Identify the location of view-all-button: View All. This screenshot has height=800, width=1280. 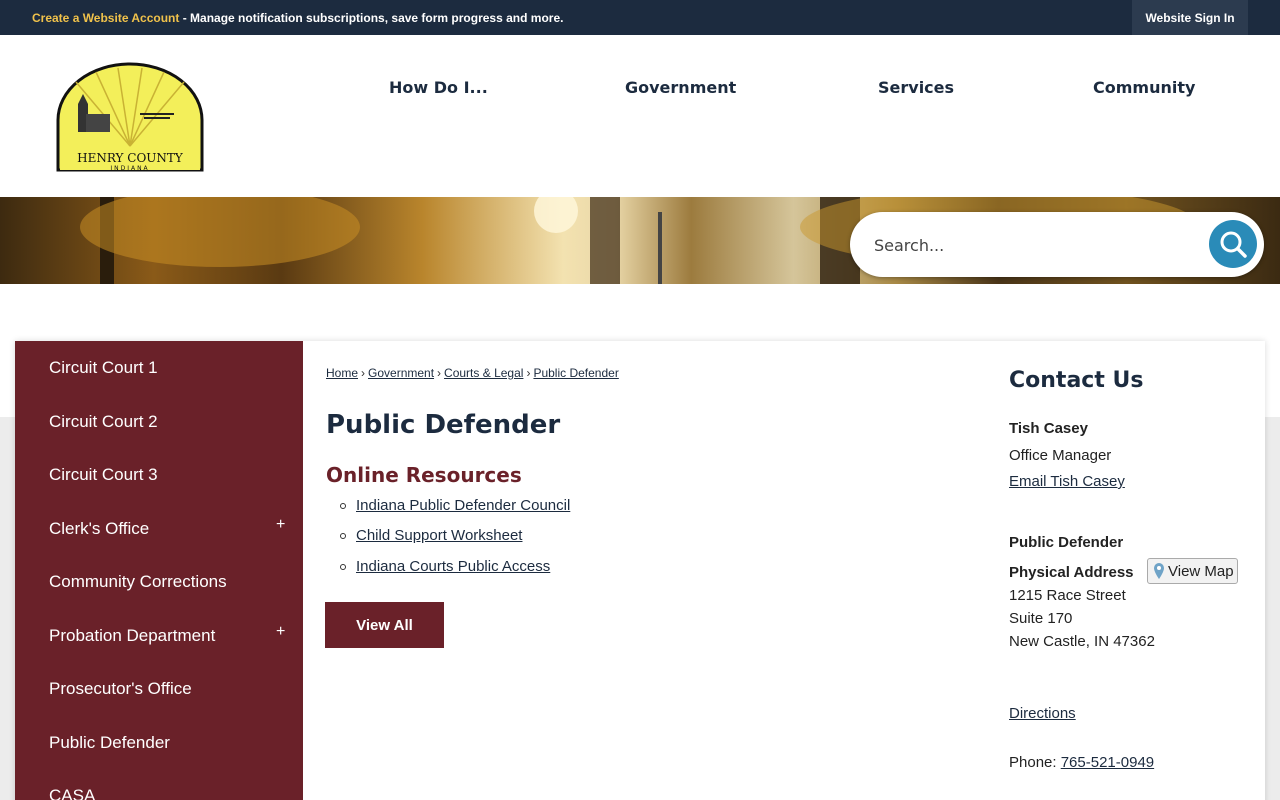
(384, 625).